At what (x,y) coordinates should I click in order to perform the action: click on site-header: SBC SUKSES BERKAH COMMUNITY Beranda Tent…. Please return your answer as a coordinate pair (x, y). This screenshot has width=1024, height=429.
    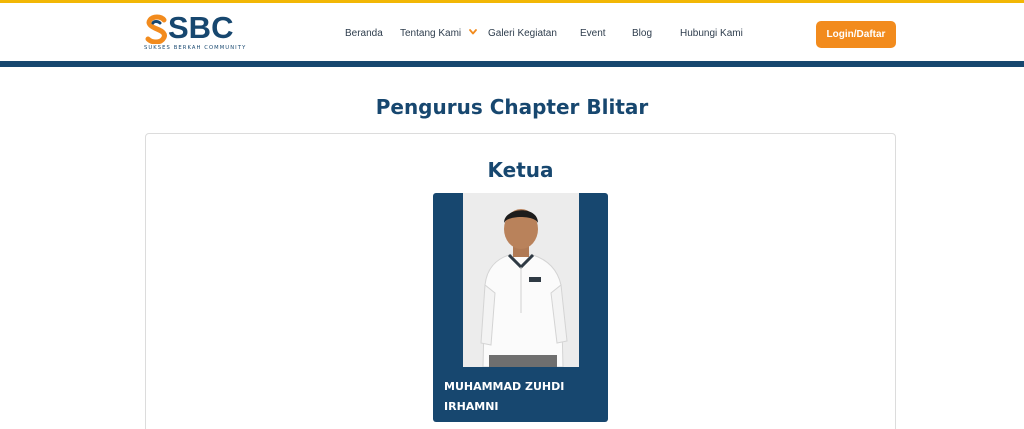
    Looking at the image, I should click on (512, 32).